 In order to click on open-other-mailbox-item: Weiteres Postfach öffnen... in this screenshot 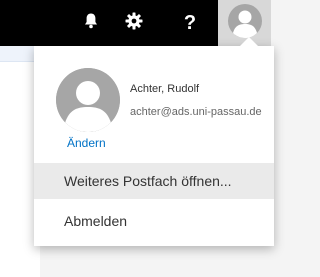, I will do `click(154, 181)`.